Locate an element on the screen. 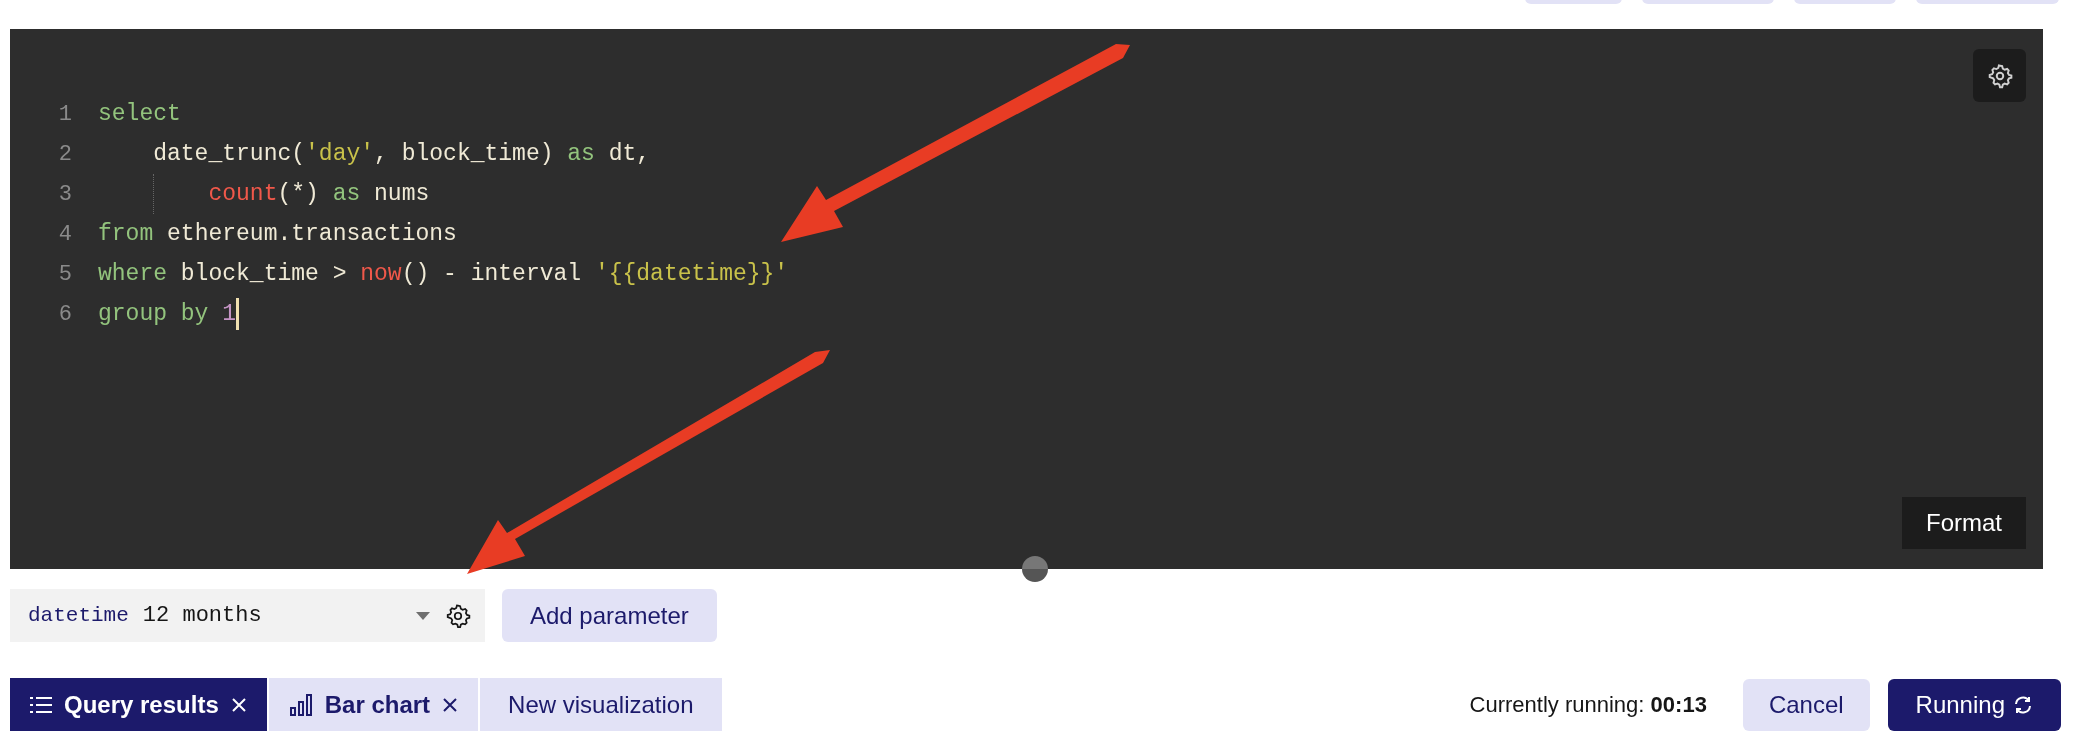 The image size is (2084, 756). dropdown-caret-icon is located at coordinates (423, 615).